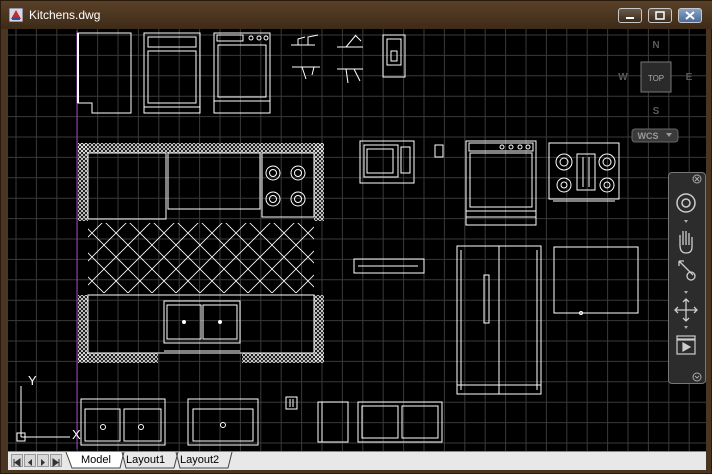  Describe the element at coordinates (689, 77) in the screenshot. I see `compass-east: E` at that location.